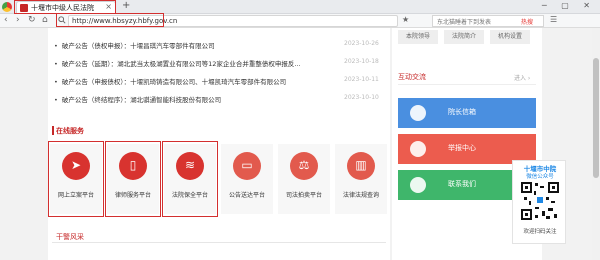  I want to click on tab-highlight-box, so click(65, 7).